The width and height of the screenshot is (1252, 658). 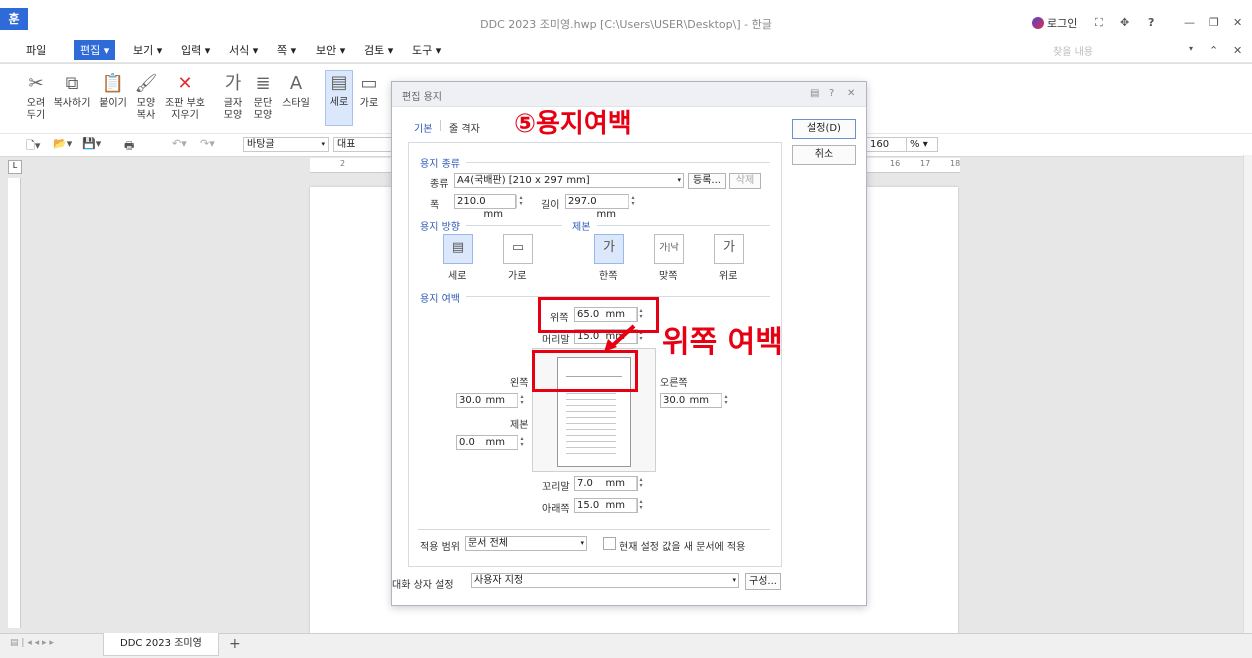 I want to click on clear-code-button: ✕ 조판 부호 지우기, so click(x=185, y=97).